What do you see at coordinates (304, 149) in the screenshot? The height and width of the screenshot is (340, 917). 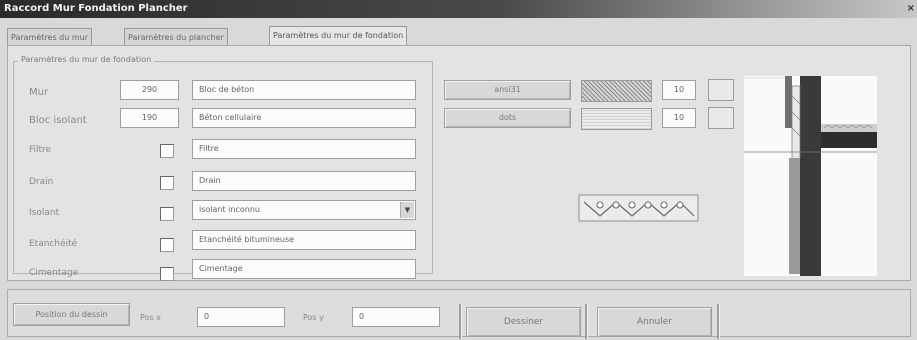 I see `filtre-material-input: Filtre` at bounding box center [304, 149].